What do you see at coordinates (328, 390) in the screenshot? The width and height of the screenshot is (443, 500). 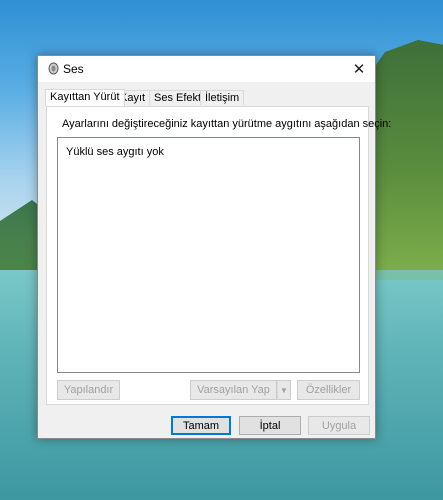 I see `properties-button: Özellikler` at bounding box center [328, 390].